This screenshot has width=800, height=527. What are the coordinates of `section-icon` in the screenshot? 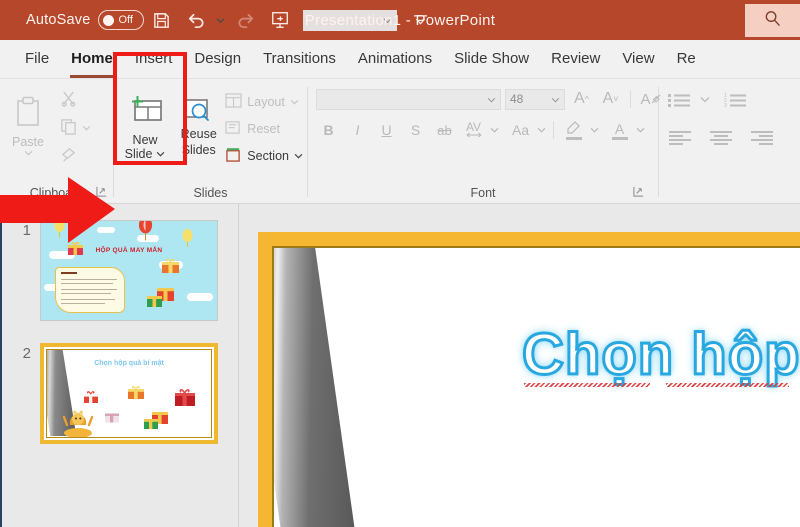 It's located at (233, 156).